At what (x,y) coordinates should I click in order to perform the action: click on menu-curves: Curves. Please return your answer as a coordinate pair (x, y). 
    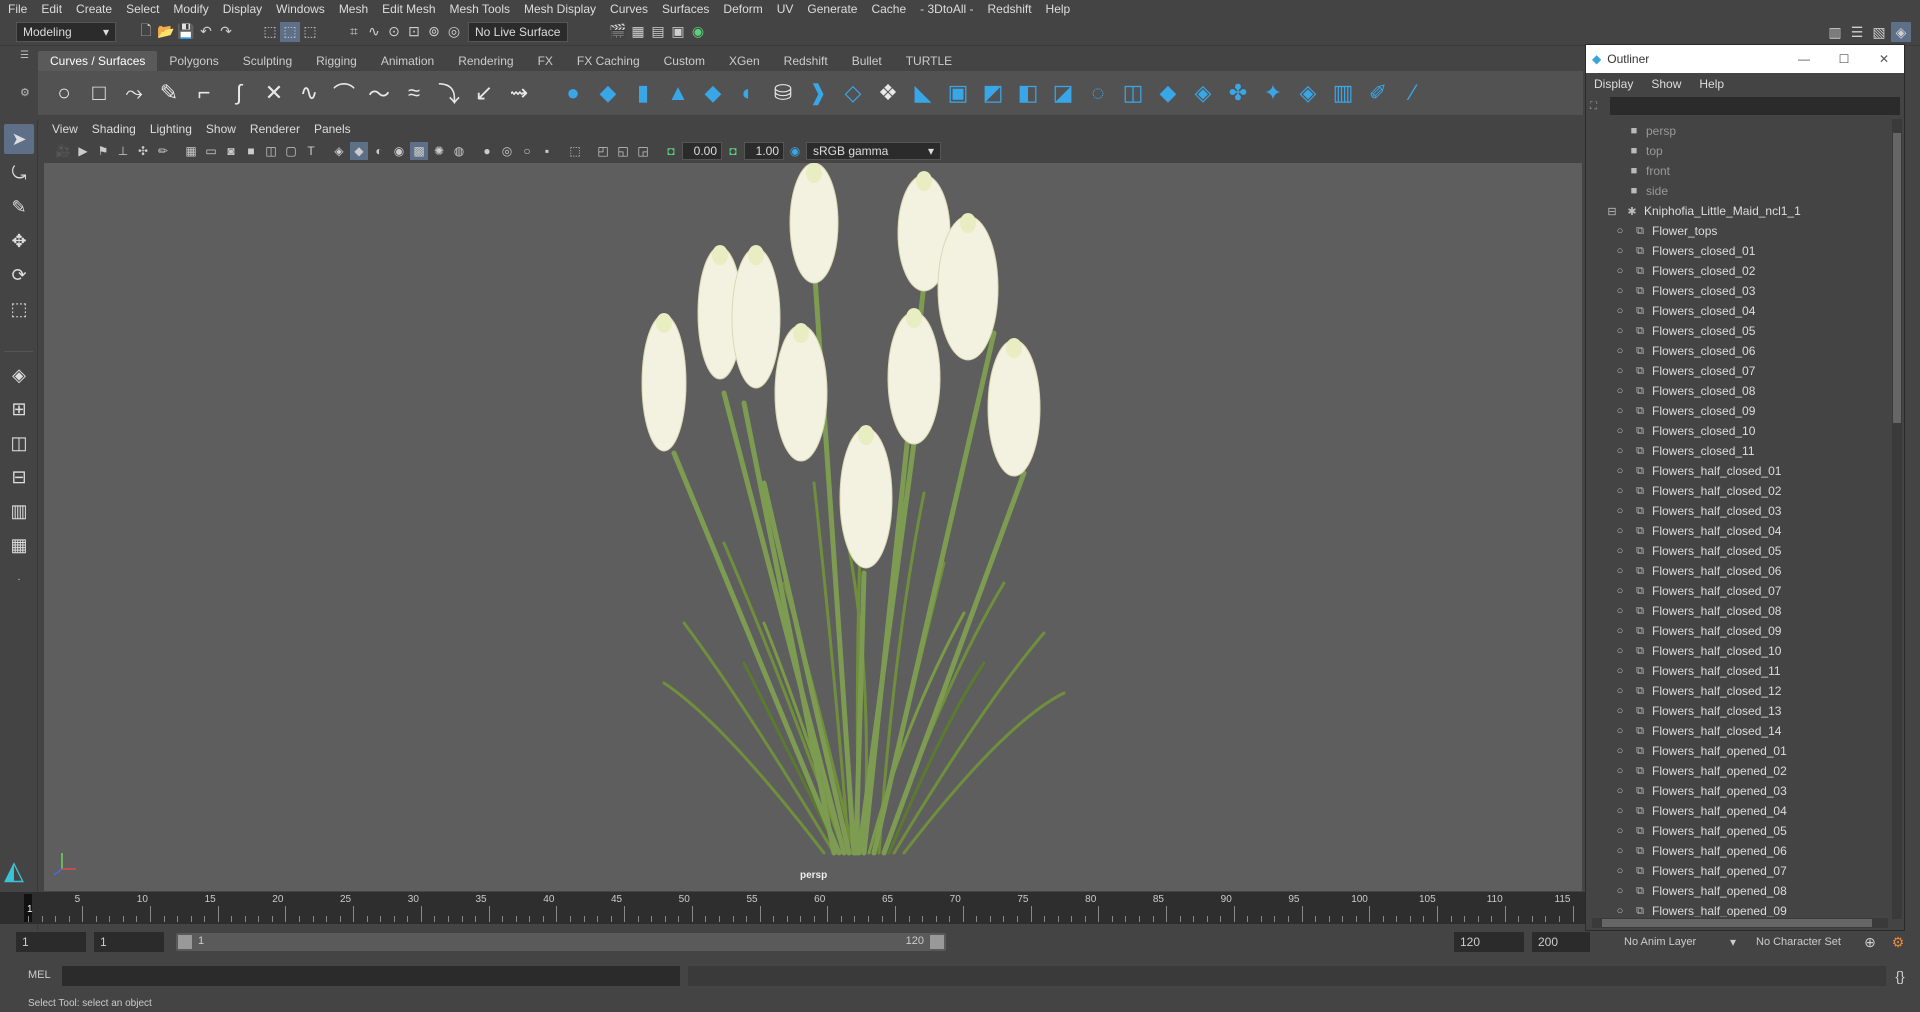
    Looking at the image, I should click on (629, 9).